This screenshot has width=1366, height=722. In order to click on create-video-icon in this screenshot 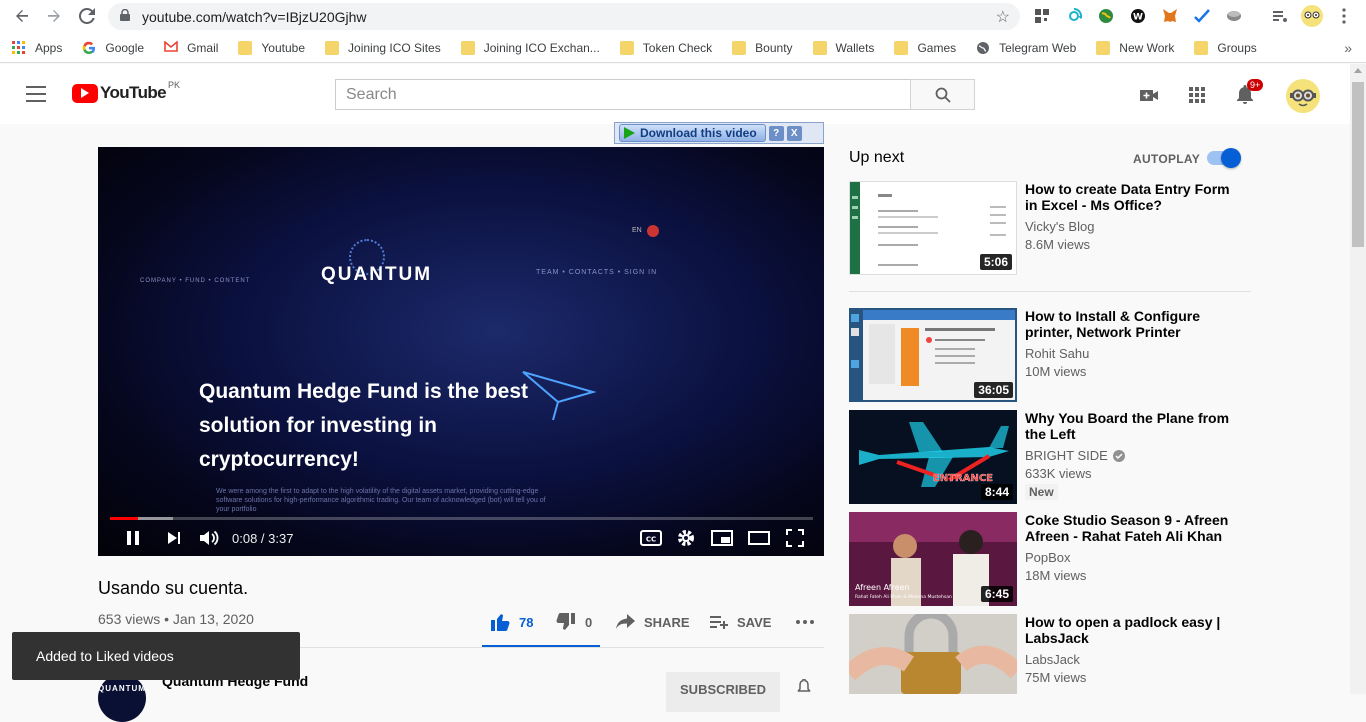, I will do `click(1149, 95)`.